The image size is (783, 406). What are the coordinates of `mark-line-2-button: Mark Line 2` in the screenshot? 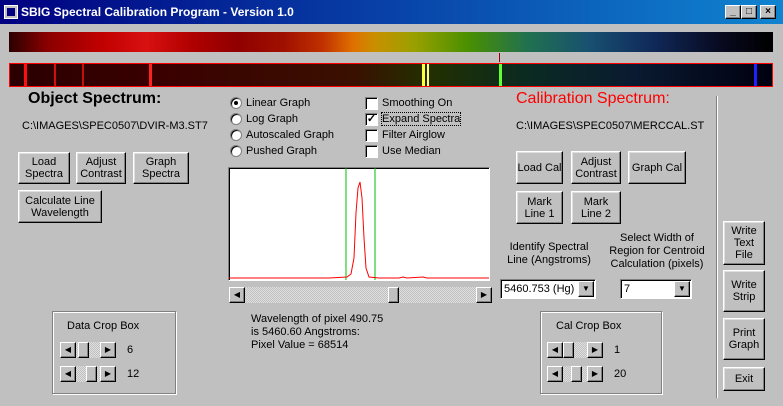 It's located at (596, 207).